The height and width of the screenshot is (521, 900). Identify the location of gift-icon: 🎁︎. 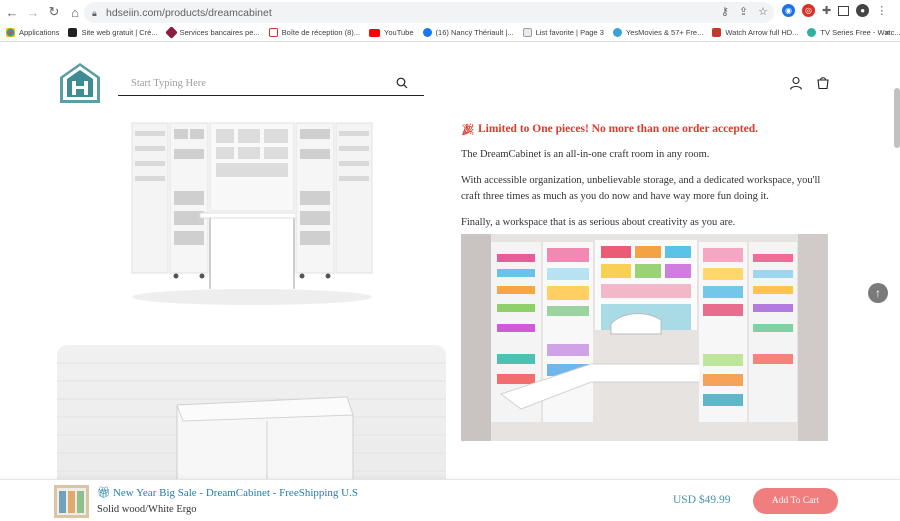
(104, 493).